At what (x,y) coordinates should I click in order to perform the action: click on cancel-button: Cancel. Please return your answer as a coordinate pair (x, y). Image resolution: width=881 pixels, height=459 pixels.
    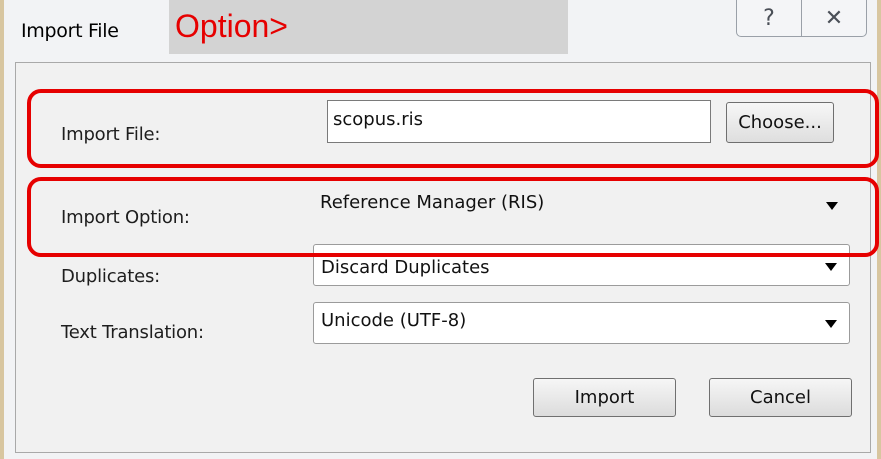
    Looking at the image, I should click on (780, 397).